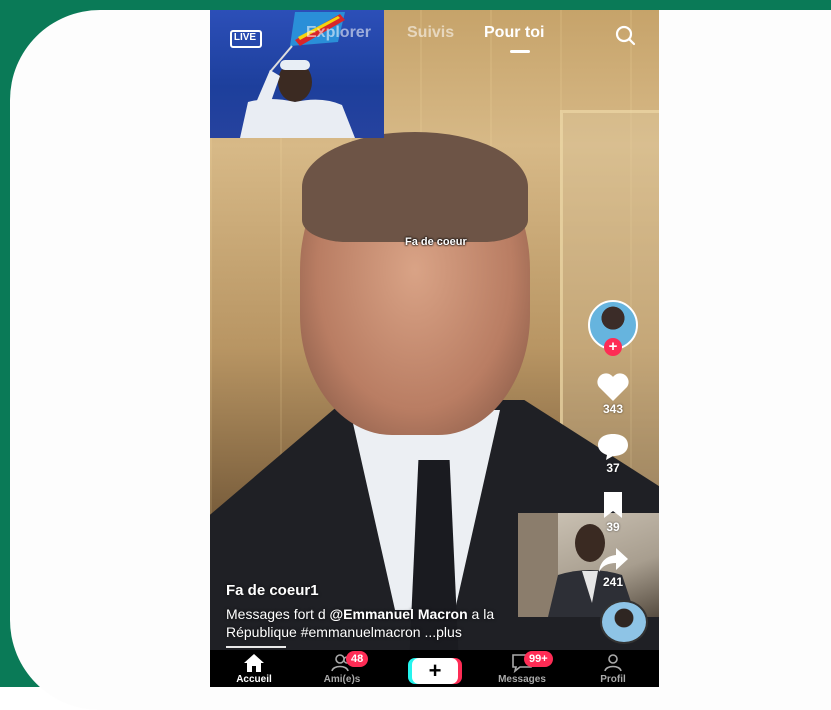 Image resolution: width=831 pixels, height=710 pixels. Describe the element at coordinates (441, 632) in the screenshot. I see `more-link: ...plus` at that location.